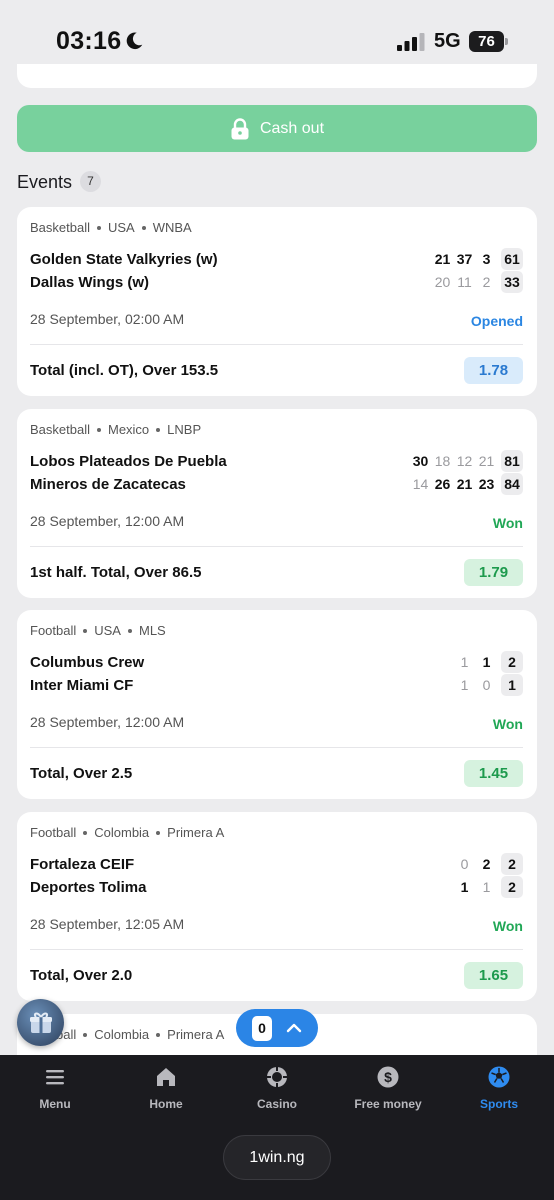 The width and height of the screenshot is (554, 1200). I want to click on nav-label: Casino, so click(276, 1104).